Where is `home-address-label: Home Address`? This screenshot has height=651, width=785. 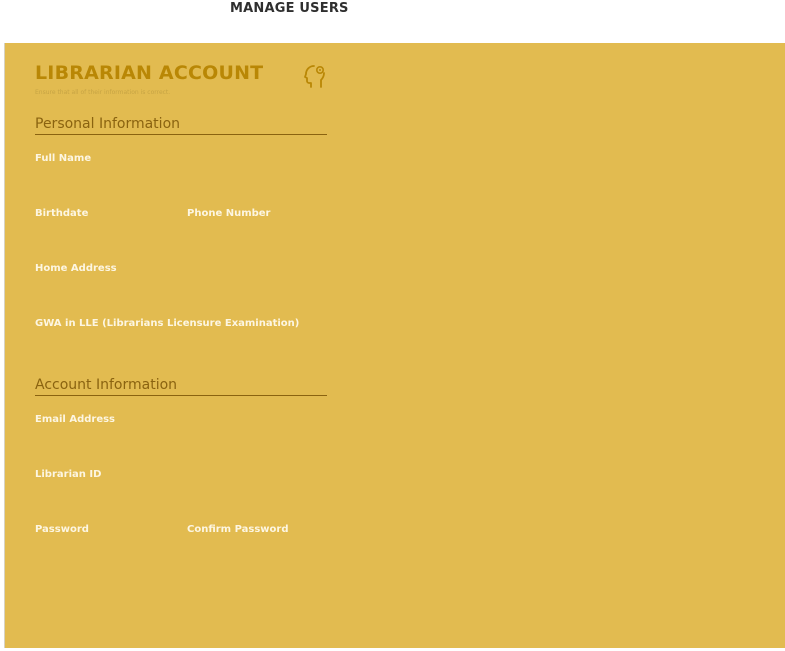 home-address-label: Home Address is located at coordinates (76, 268).